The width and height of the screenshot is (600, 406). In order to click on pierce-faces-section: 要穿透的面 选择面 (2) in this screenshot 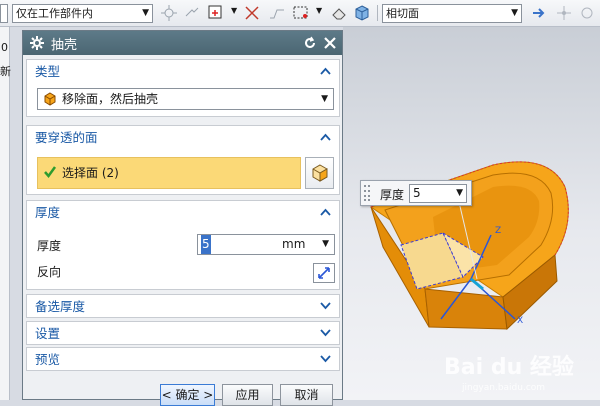, I will do `click(183, 160)`.